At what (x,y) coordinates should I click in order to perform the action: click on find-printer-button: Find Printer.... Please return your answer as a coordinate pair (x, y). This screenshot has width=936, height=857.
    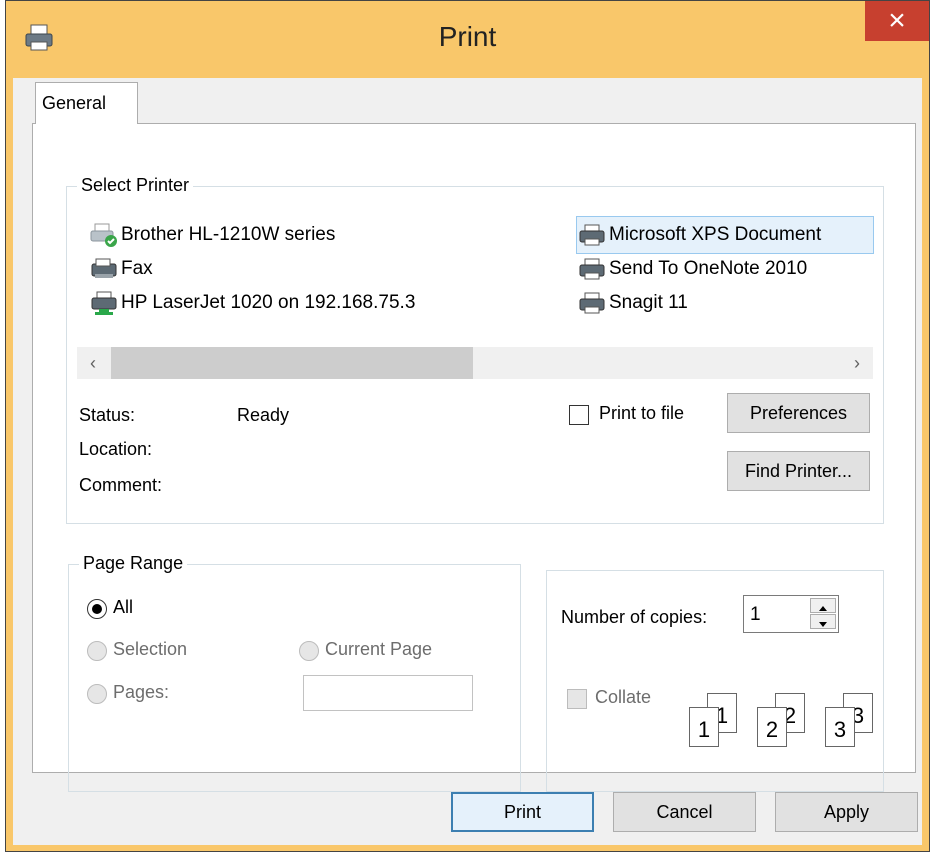
    Looking at the image, I should click on (798, 471).